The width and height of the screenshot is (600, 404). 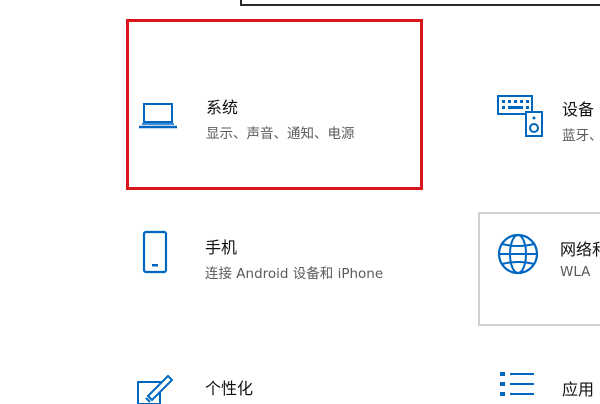 I want to click on tile-phone: 手机 连接 Android 设备和 iPhone, so click(x=280, y=267).